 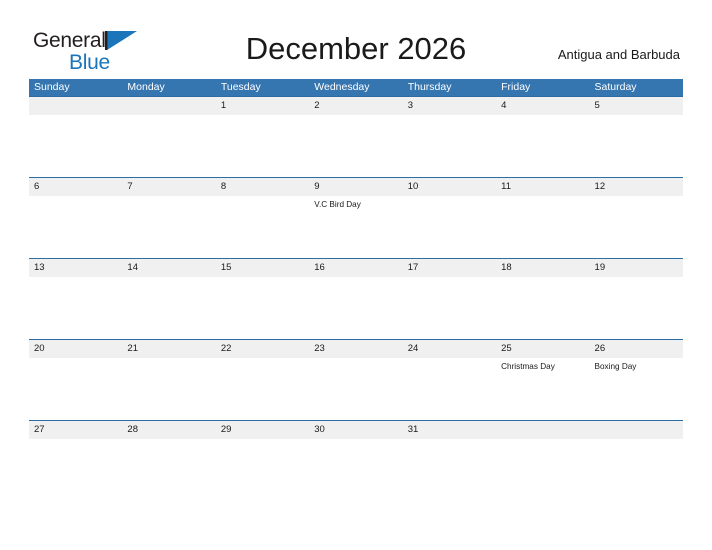 I want to click on day-cell: 22, so click(x=262, y=380).